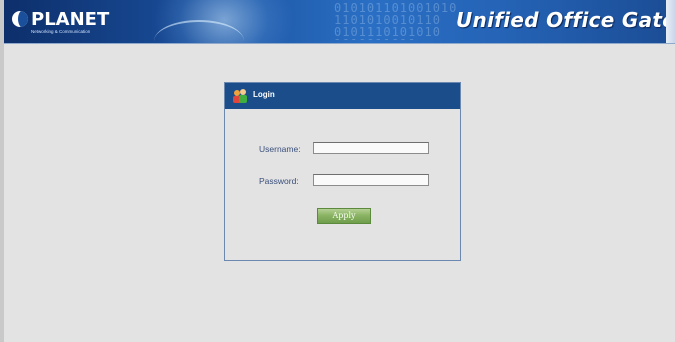  I want to click on header-right-cap, so click(670, 21).